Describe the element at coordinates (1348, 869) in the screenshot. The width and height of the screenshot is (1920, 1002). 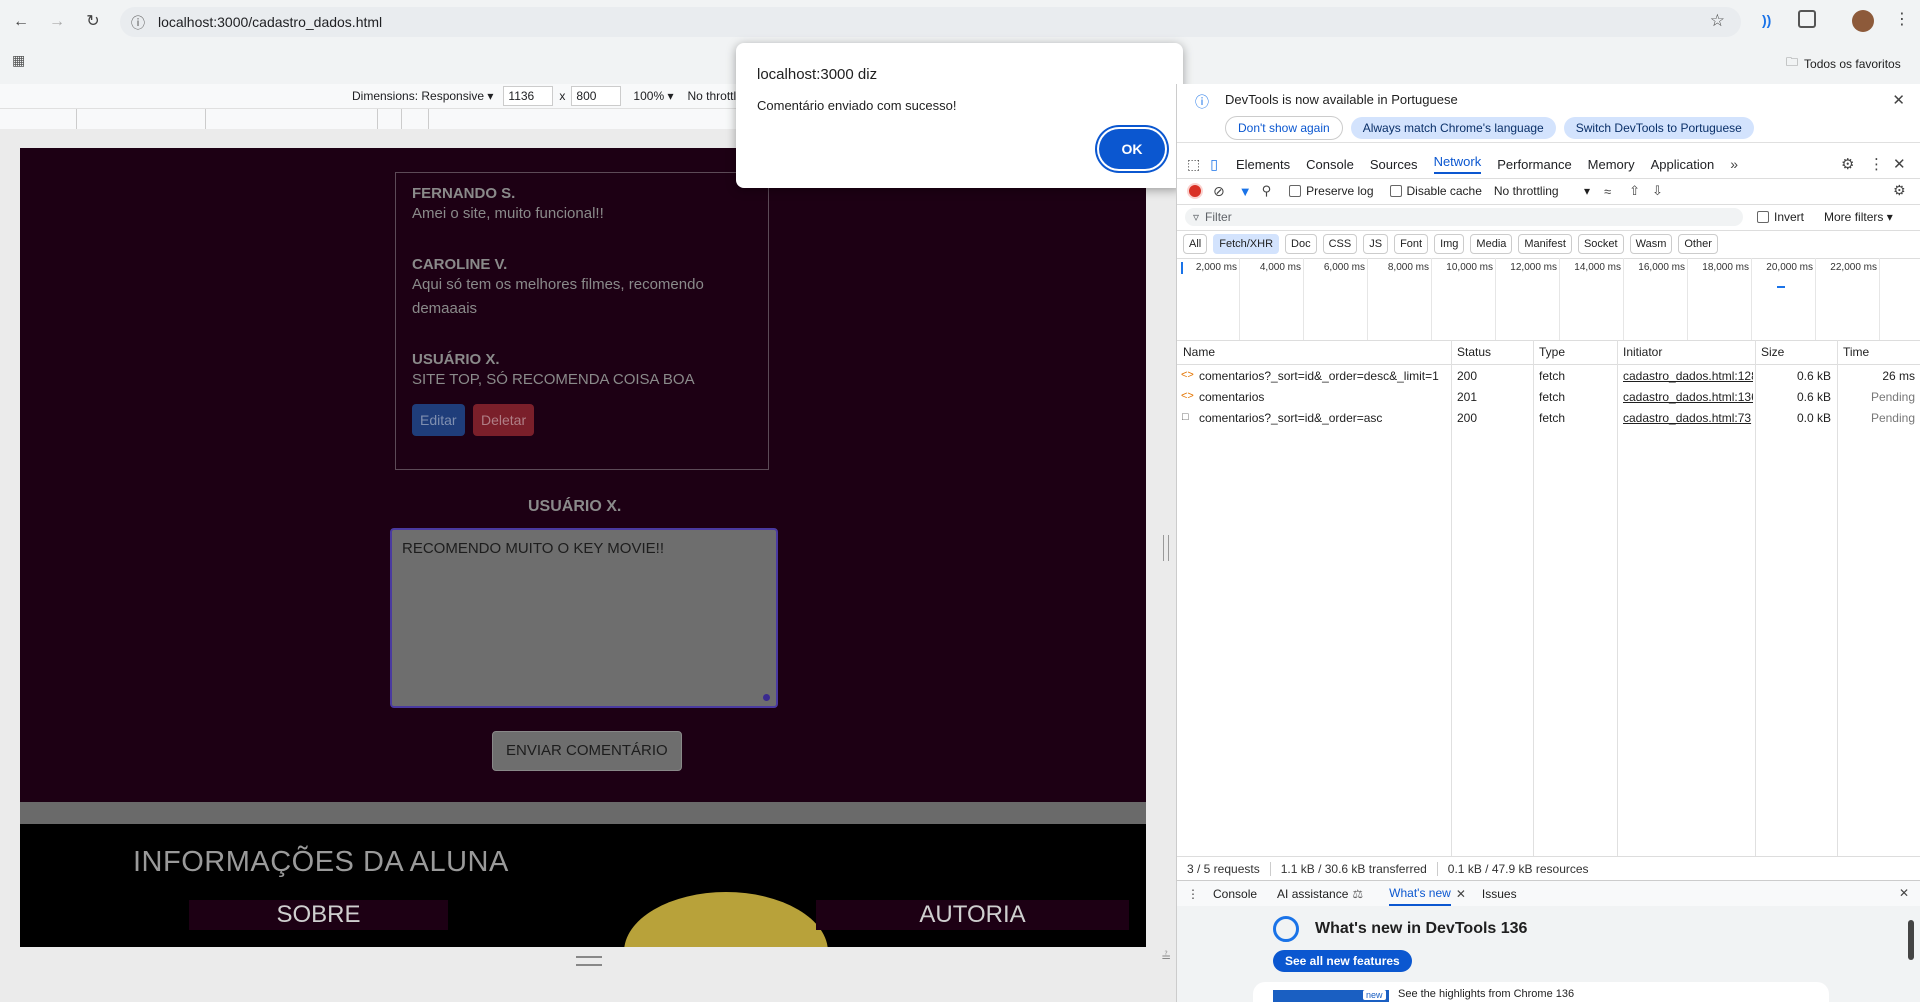
I see `status-transferred: 1.1 kB / 30.6 kB transferred` at that location.